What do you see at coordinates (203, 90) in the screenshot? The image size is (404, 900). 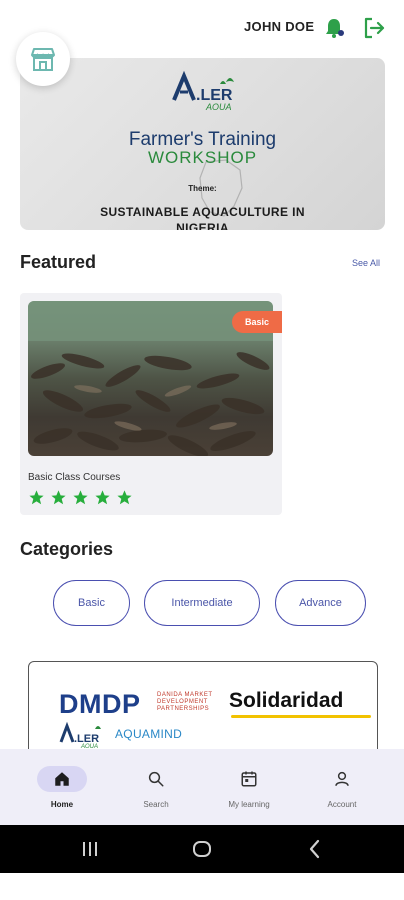 I see `aller-aqua-logo: .LER AQUA` at bounding box center [203, 90].